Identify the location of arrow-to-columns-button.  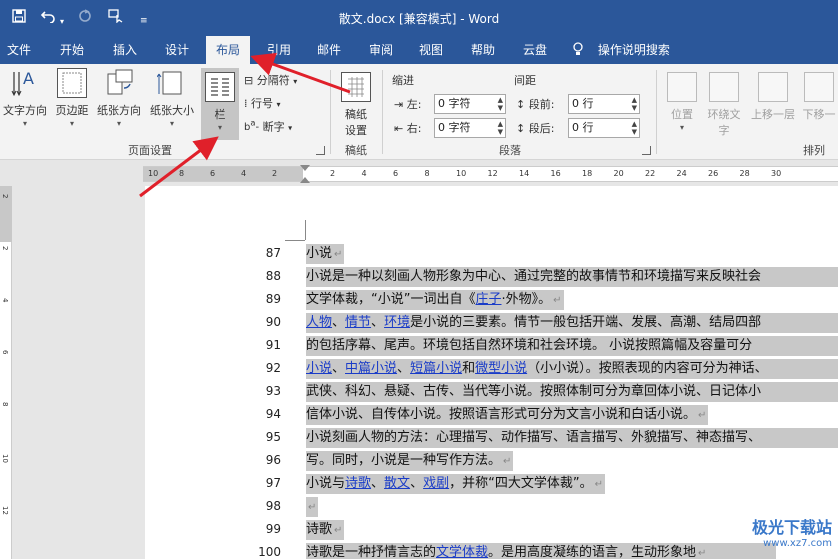
(179, 167).